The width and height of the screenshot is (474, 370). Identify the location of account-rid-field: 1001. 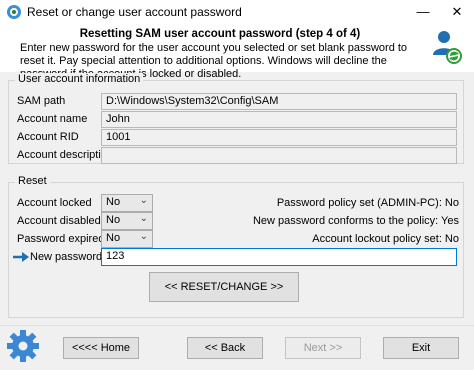
(279, 137).